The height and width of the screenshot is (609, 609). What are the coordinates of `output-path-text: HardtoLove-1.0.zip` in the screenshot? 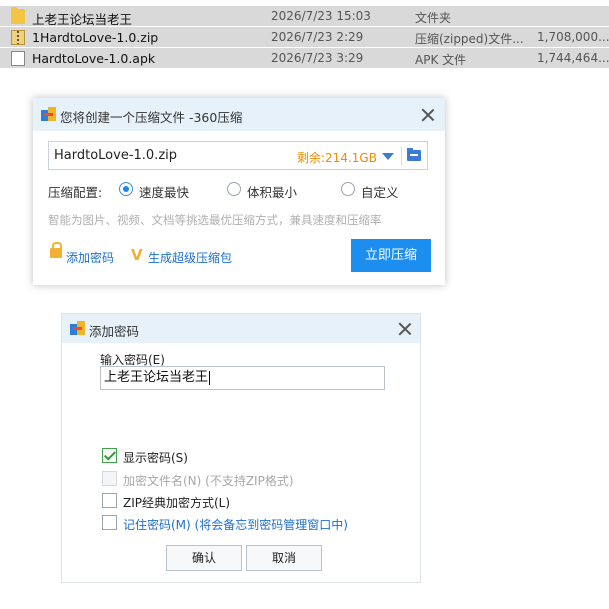 It's located at (116, 155).